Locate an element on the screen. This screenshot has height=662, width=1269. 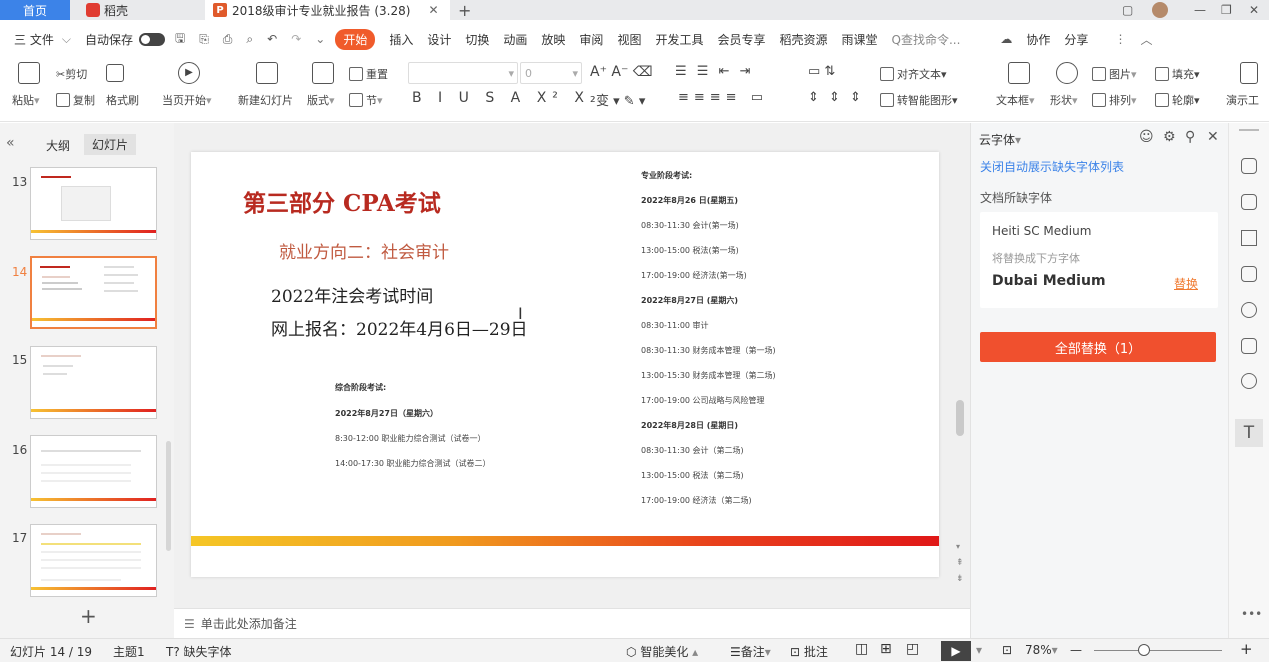
reading-view-icon: ◰ is located at coordinates (912, 649).